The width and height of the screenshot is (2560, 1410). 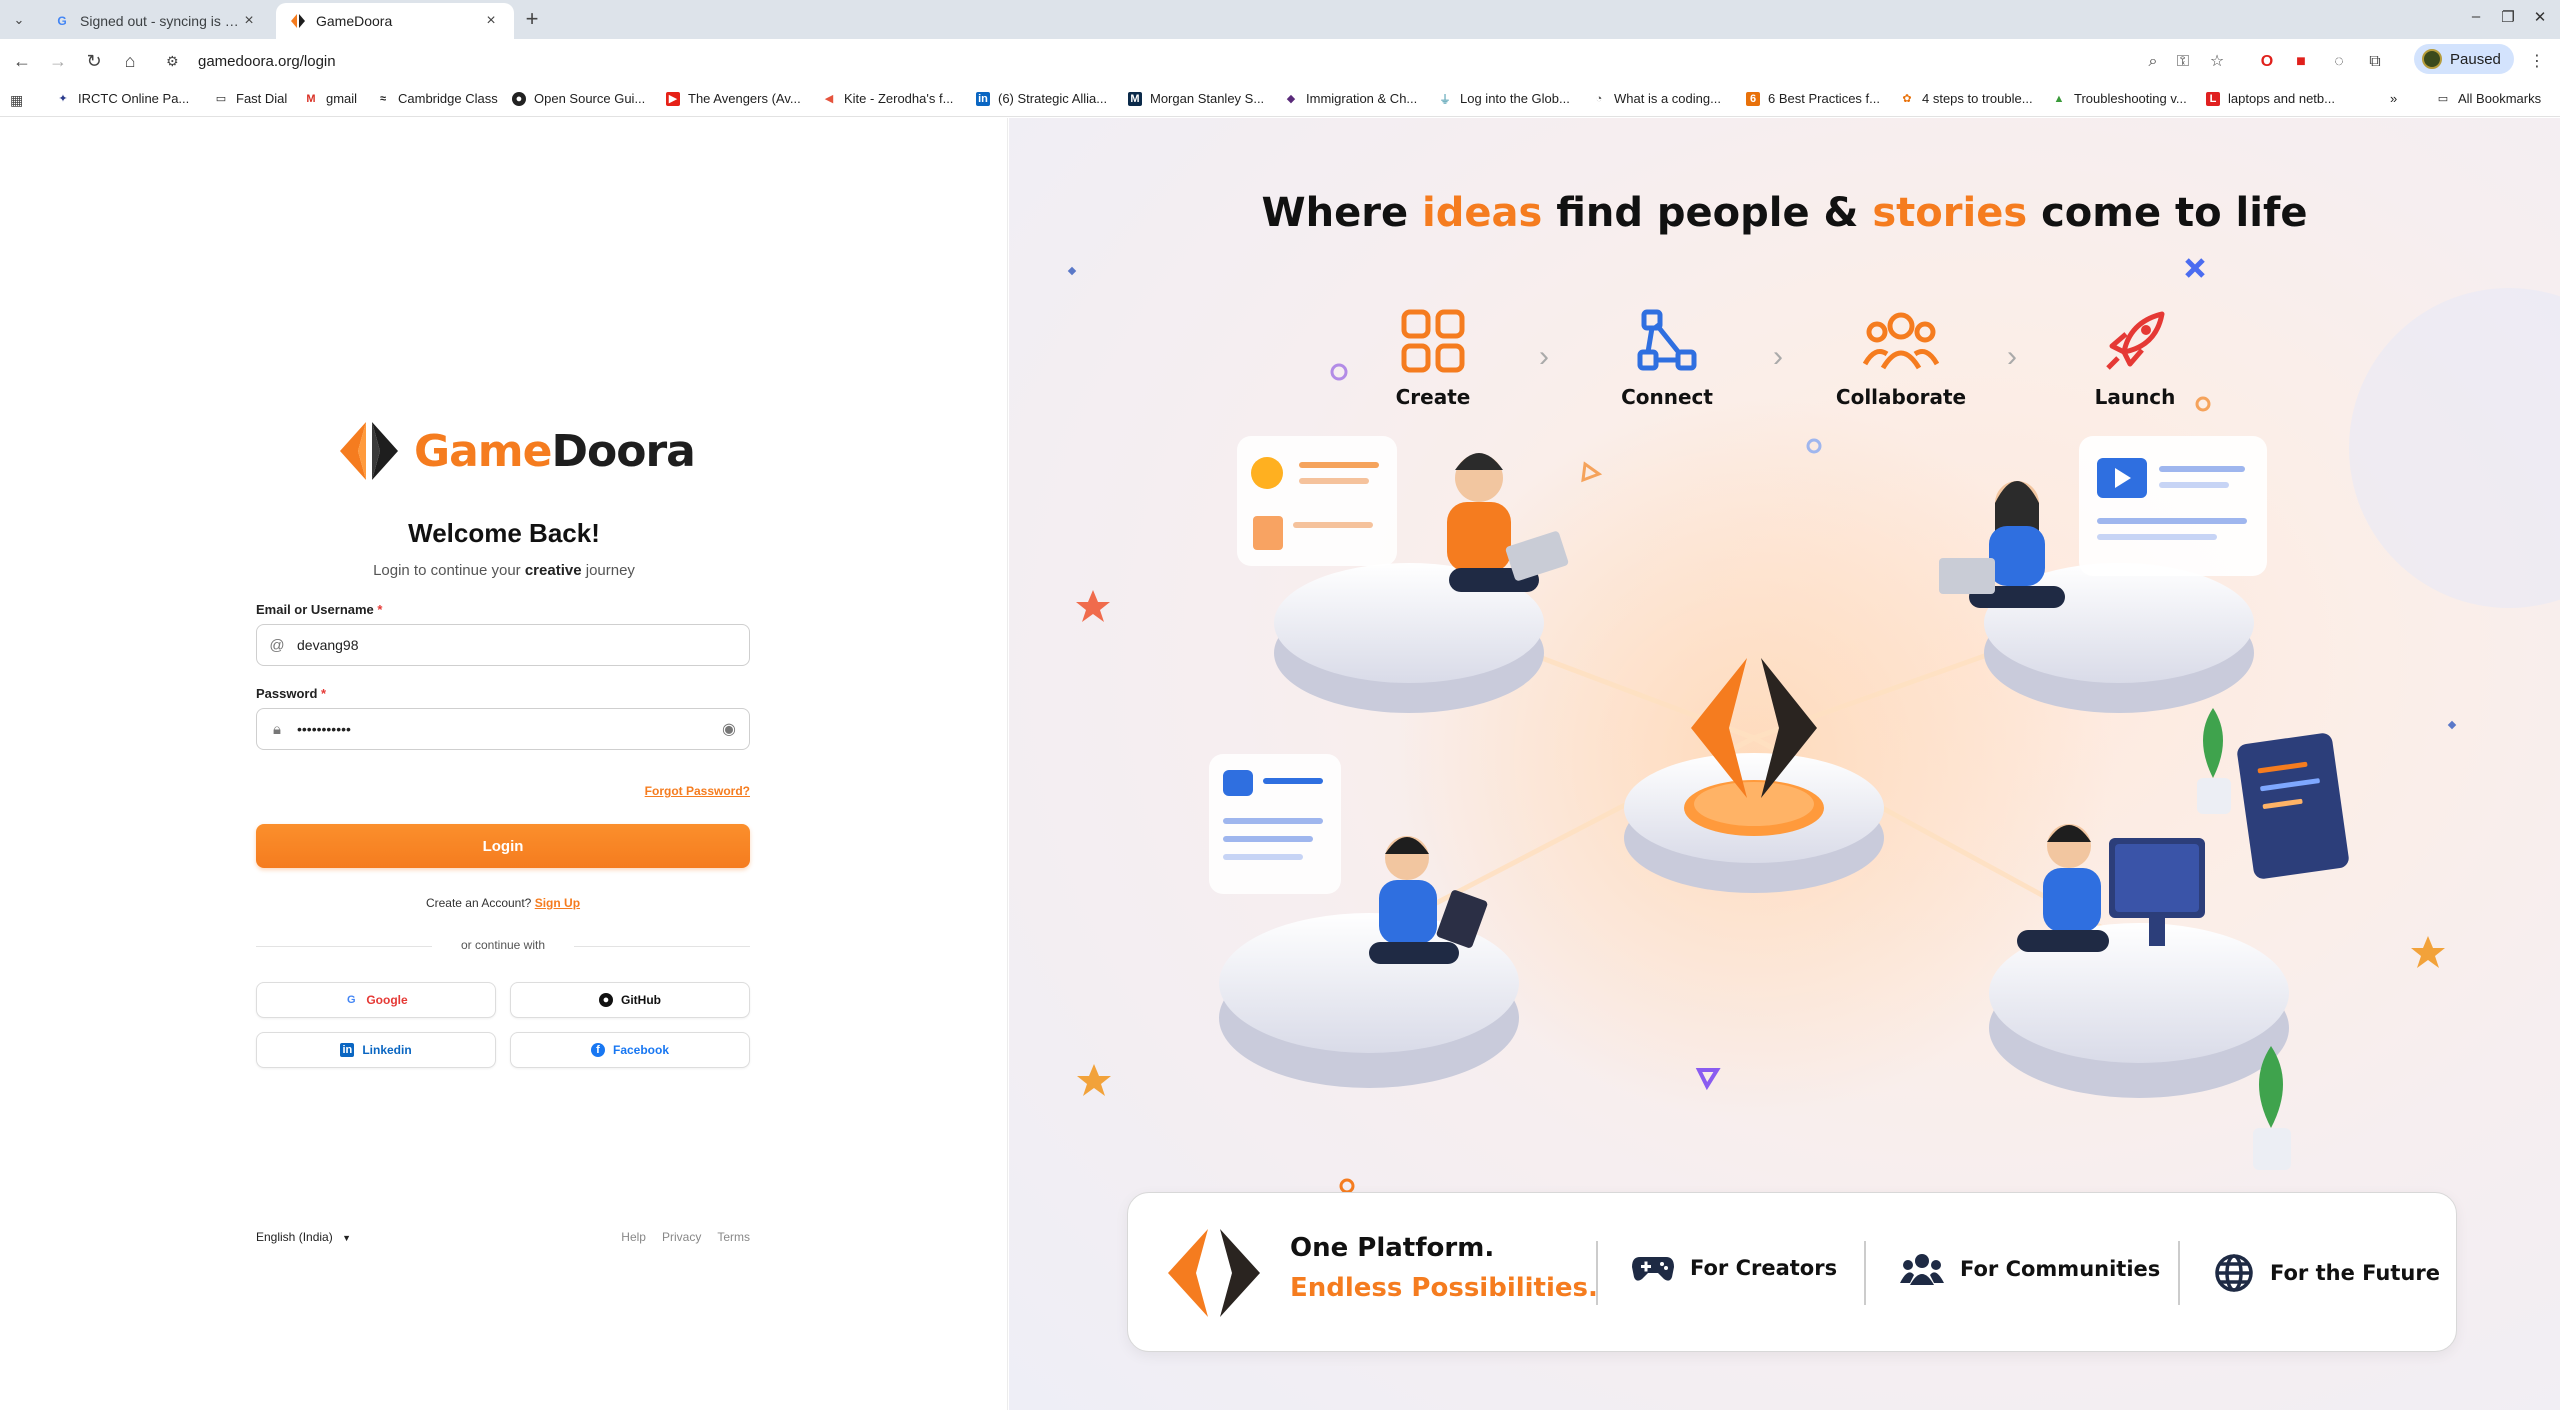 What do you see at coordinates (483, 451) in the screenshot?
I see `logo-text-game: Game` at bounding box center [483, 451].